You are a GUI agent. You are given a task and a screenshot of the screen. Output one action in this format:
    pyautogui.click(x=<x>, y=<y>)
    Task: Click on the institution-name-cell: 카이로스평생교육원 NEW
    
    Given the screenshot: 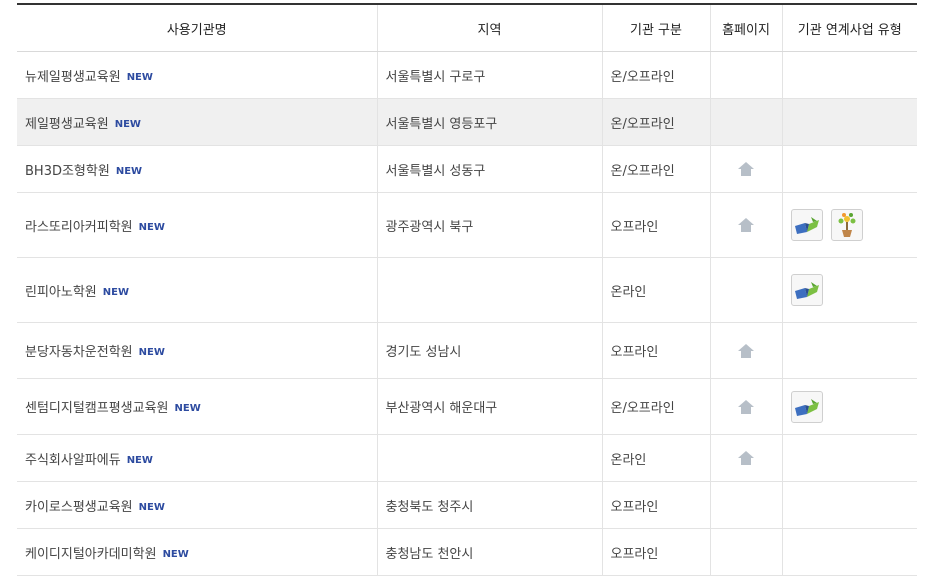 What is the action you would take?
    pyautogui.click(x=197, y=505)
    